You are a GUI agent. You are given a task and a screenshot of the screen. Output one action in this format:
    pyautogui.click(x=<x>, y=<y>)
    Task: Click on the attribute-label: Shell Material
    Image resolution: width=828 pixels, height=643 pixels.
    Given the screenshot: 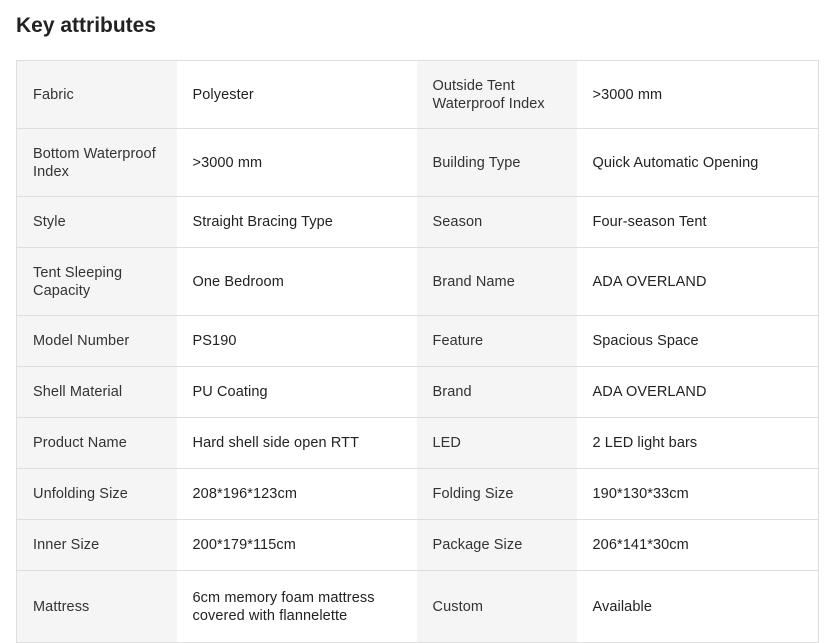 What is the action you would take?
    pyautogui.click(x=96, y=392)
    